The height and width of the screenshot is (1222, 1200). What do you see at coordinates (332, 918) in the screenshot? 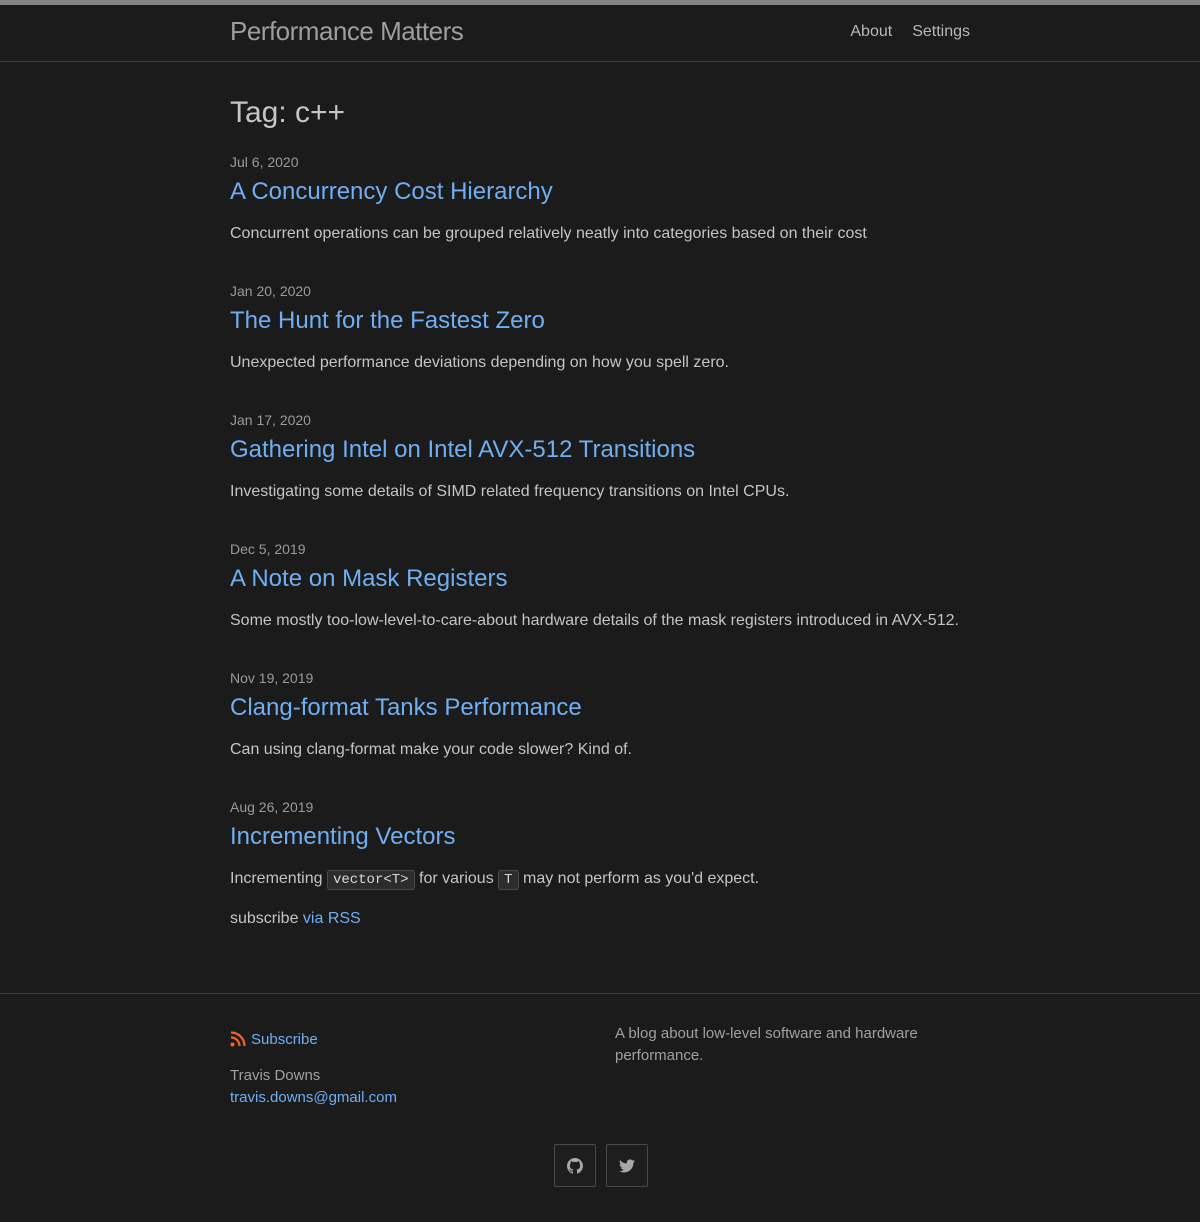
I see `rss-link: via RSS` at bounding box center [332, 918].